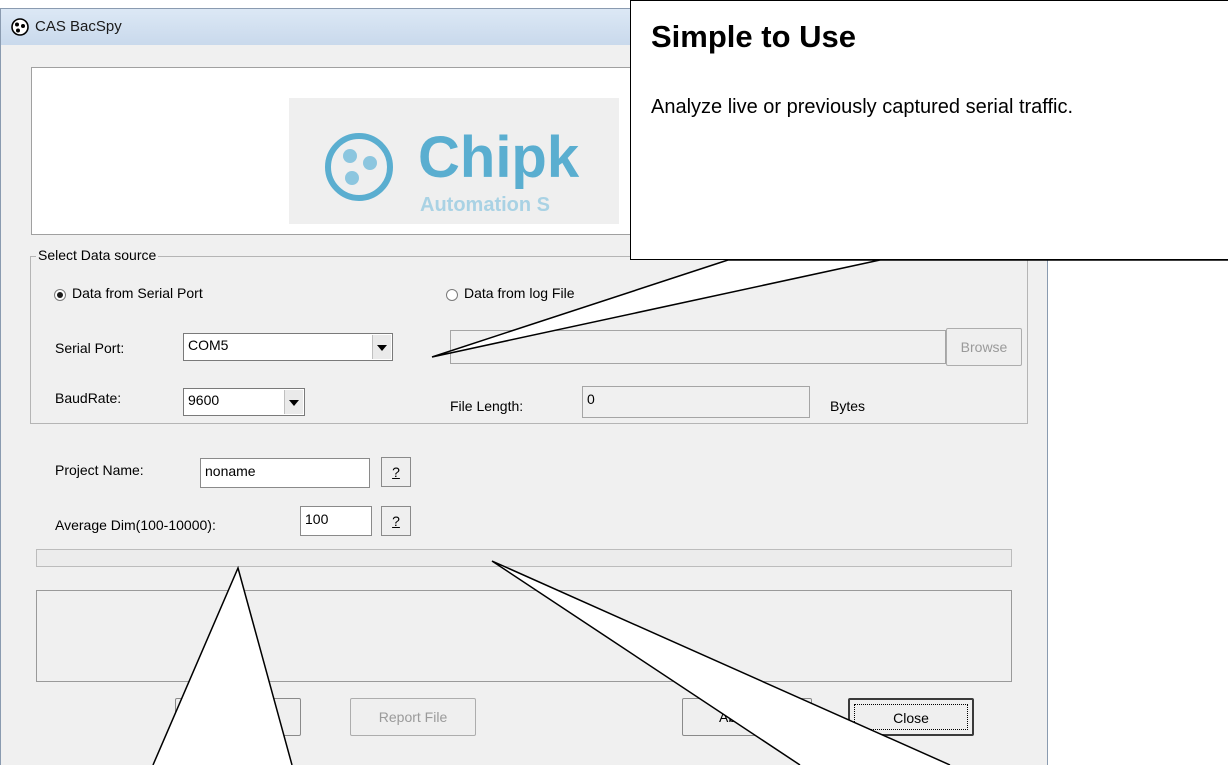  What do you see at coordinates (753, 36) in the screenshot?
I see `callout-heading: Simple to Use` at bounding box center [753, 36].